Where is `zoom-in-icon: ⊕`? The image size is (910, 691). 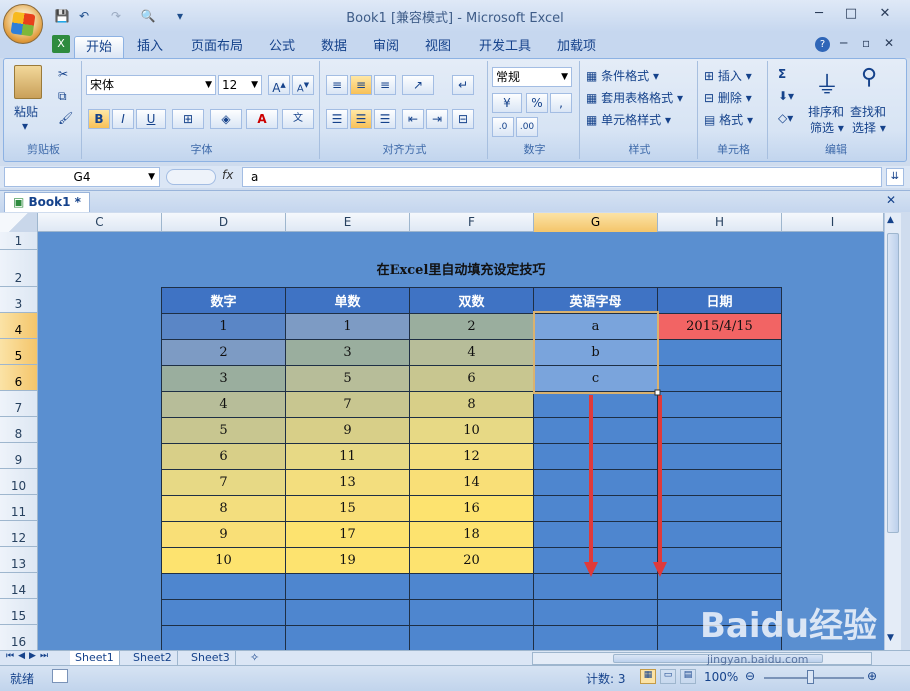
zoom-in-icon: ⊕ is located at coordinates (872, 676).